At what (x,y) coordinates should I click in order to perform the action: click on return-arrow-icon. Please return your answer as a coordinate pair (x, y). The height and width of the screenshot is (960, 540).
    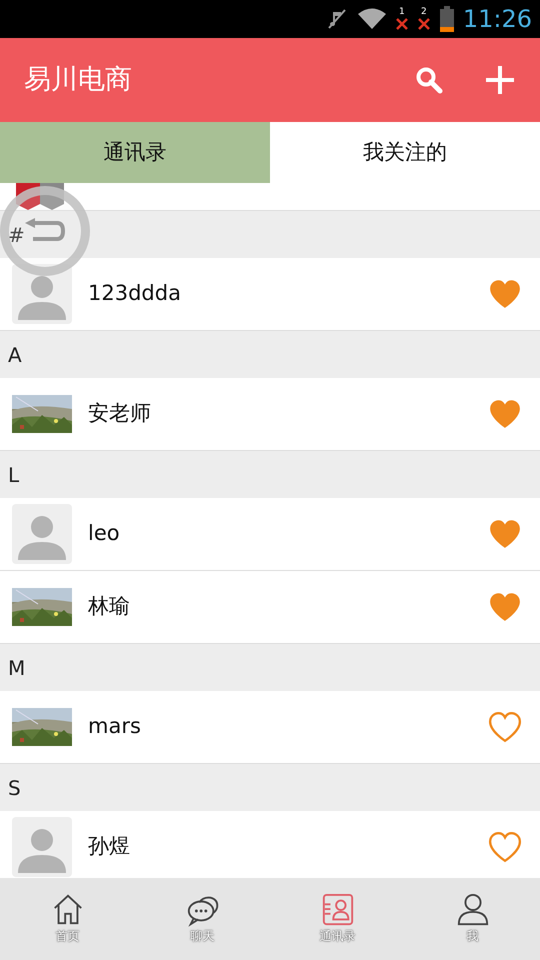
    Looking at the image, I should click on (45, 231).